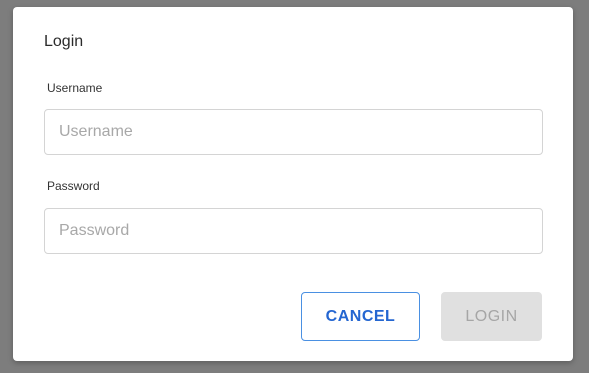 The height and width of the screenshot is (373, 589). What do you see at coordinates (73, 186) in the screenshot?
I see `password-label: Password` at bounding box center [73, 186].